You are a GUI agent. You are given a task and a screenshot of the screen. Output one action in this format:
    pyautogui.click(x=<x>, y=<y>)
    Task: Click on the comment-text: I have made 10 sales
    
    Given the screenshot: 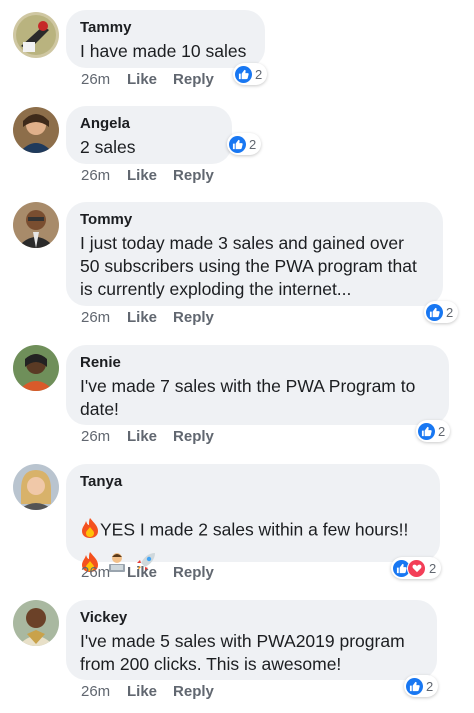 What is the action you would take?
    pyautogui.click(x=163, y=51)
    